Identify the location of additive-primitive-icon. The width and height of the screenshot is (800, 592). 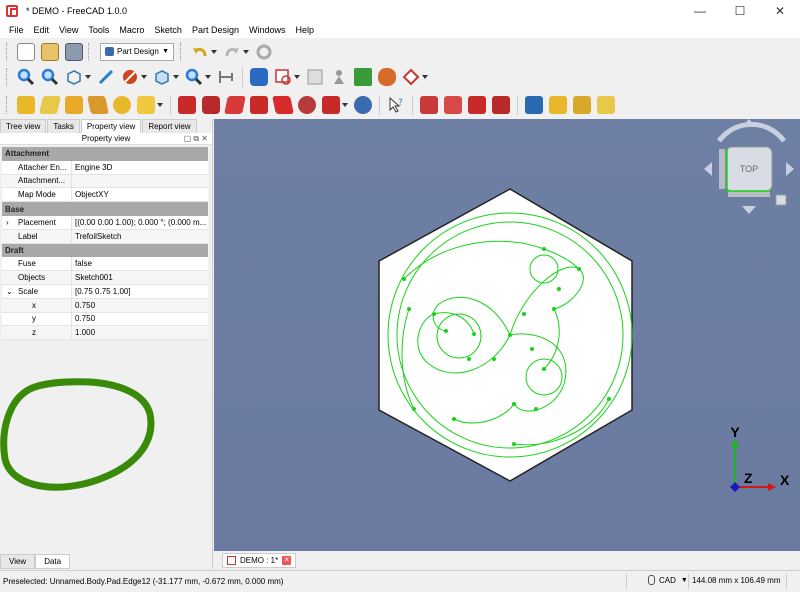
(150, 104).